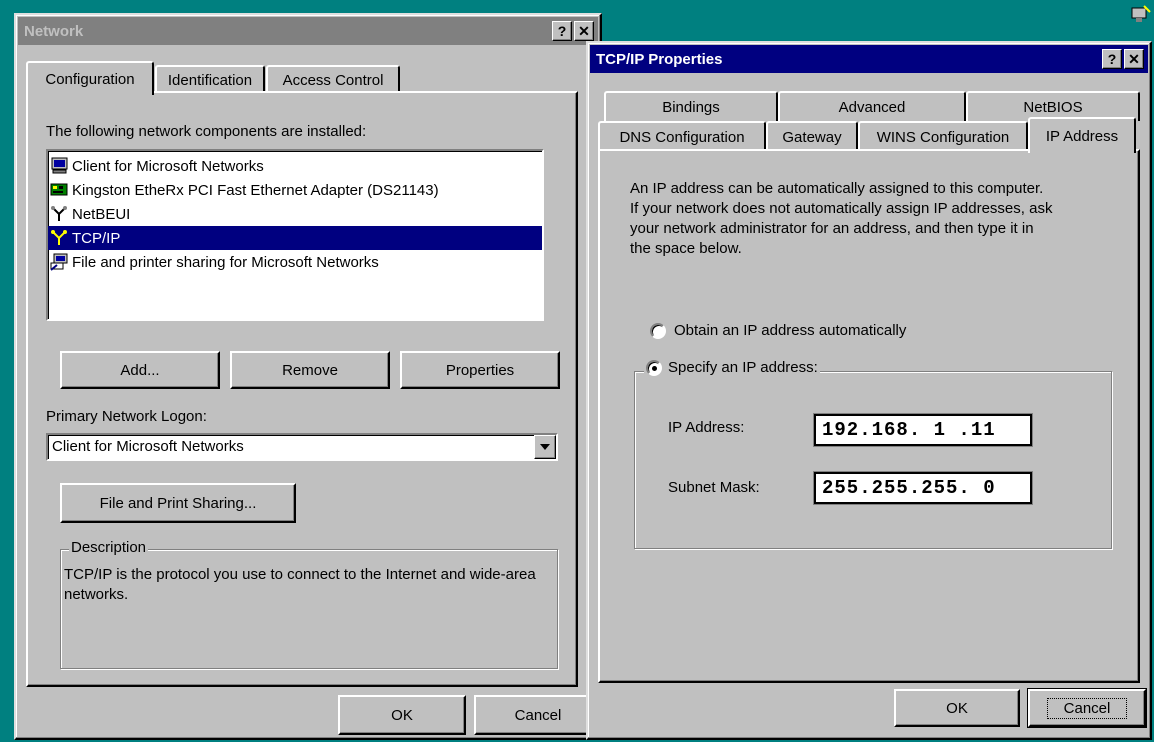 The height and width of the screenshot is (742, 1154). I want to click on specify-ip-label: Specify an IP address:, so click(743, 367).